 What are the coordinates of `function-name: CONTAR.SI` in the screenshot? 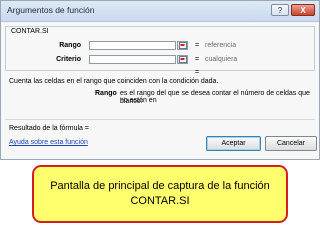 It's located at (30, 31).